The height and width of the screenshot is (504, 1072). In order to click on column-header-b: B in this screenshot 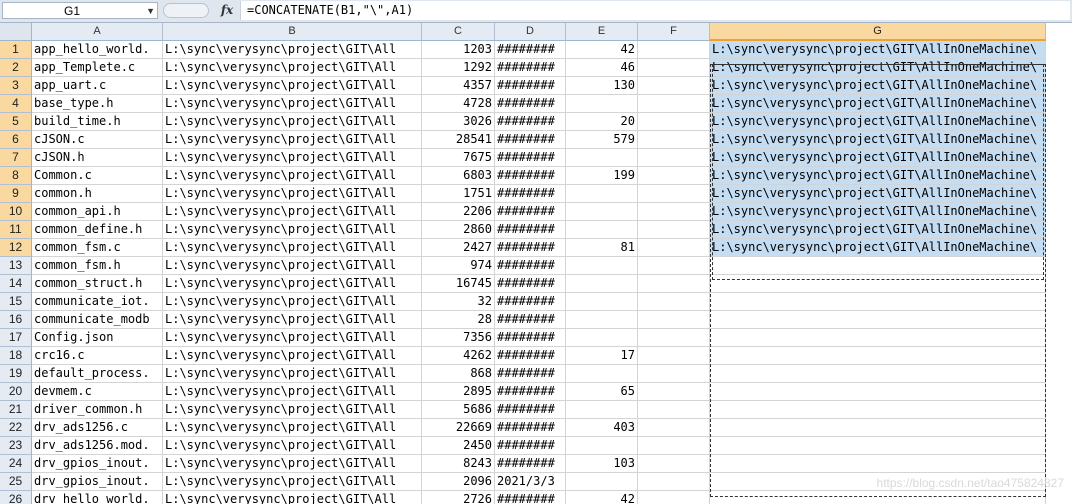, I will do `click(292, 32)`.